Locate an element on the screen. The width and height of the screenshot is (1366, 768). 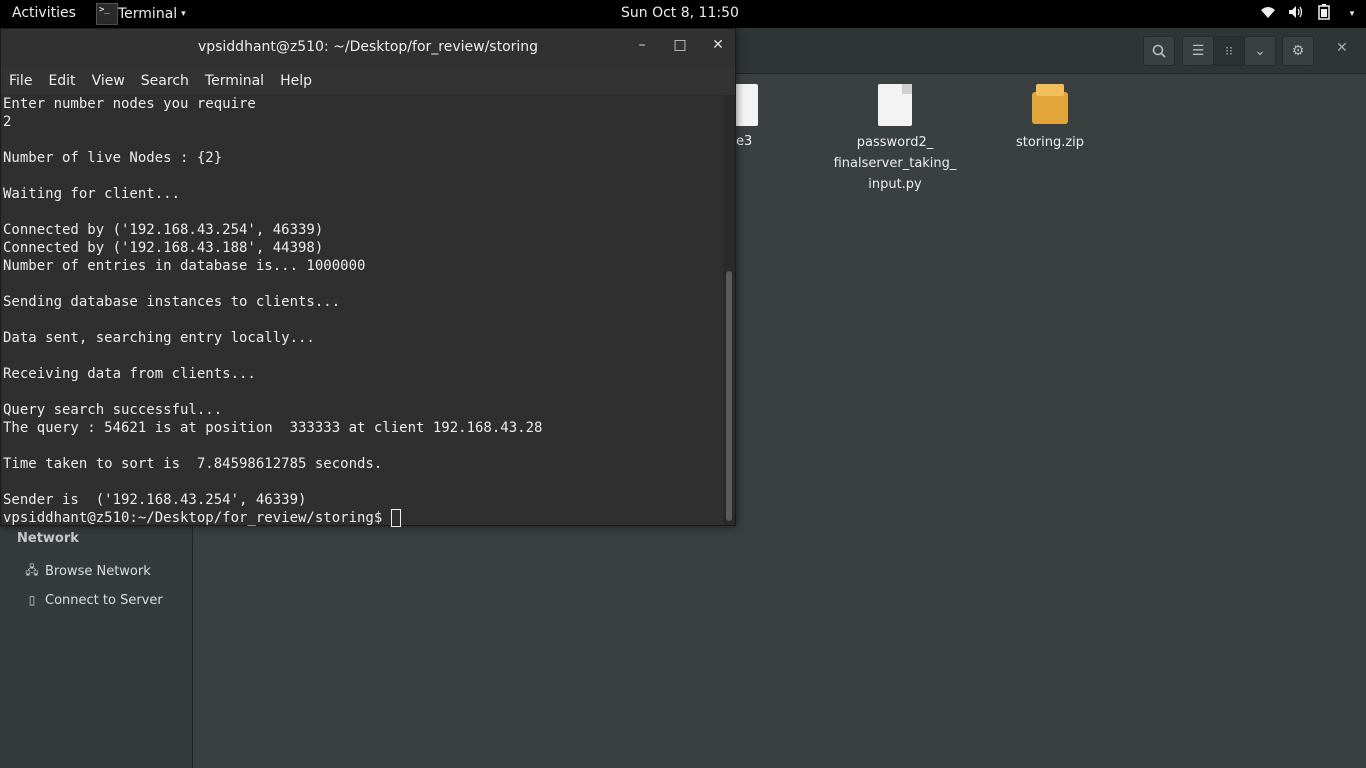
minimize-button: – is located at coordinates (642, 48).